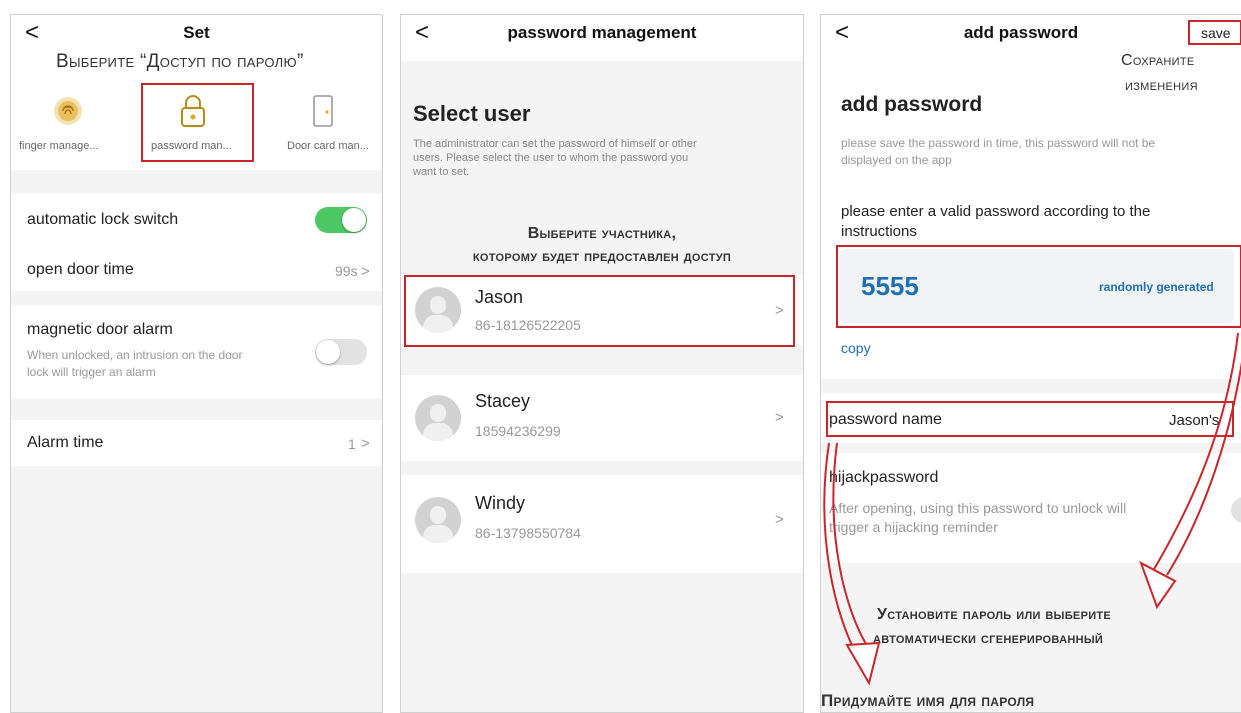 The height and width of the screenshot is (713, 1241). What do you see at coordinates (879, 231) in the screenshot?
I see `password-prompt-2: instructions` at bounding box center [879, 231].